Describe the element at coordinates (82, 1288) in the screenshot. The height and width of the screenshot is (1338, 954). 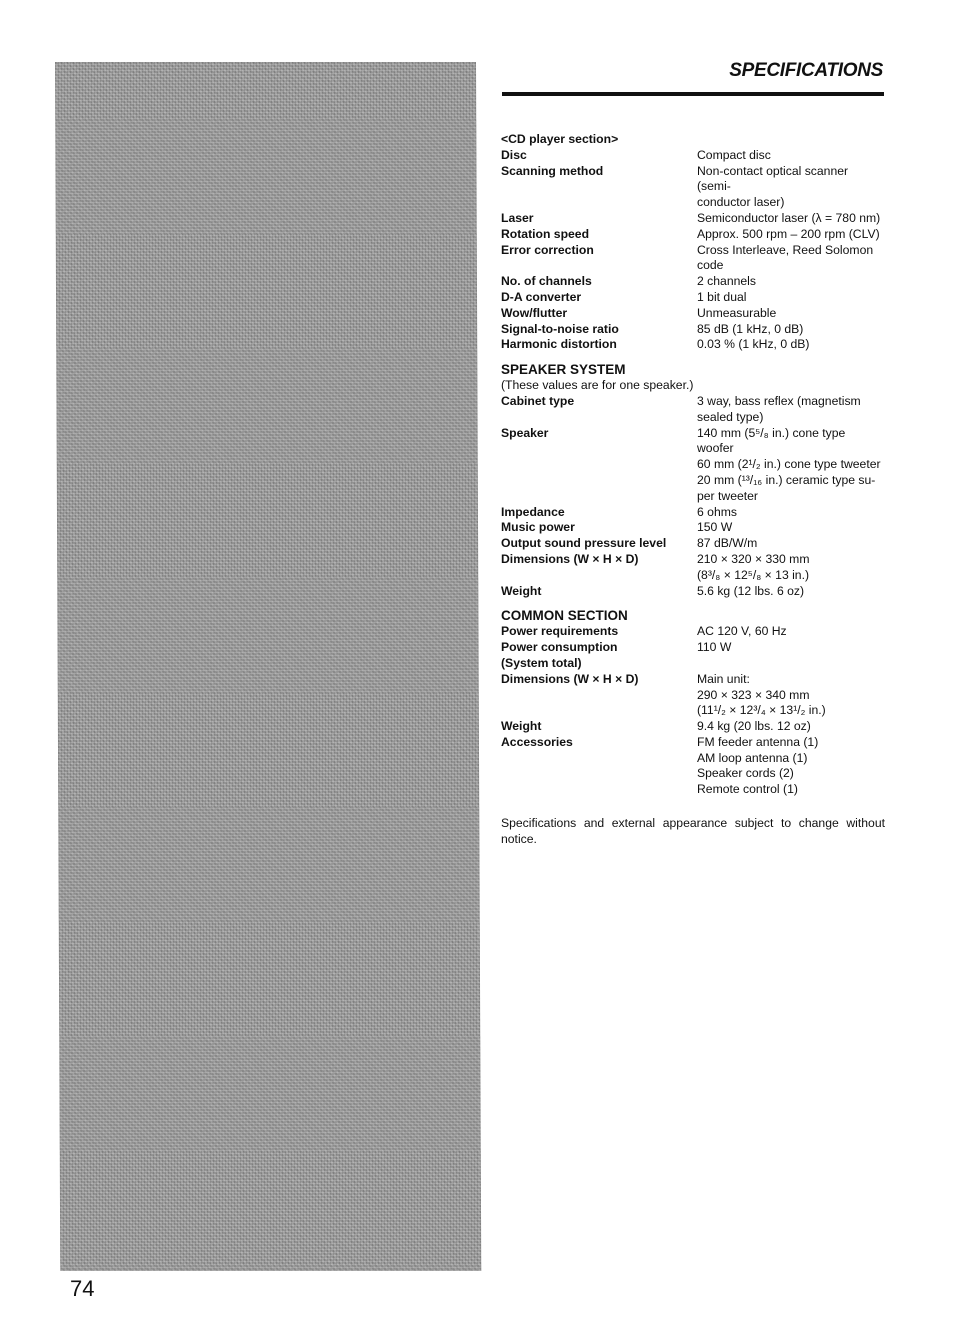
I see `page-number: 74` at that location.